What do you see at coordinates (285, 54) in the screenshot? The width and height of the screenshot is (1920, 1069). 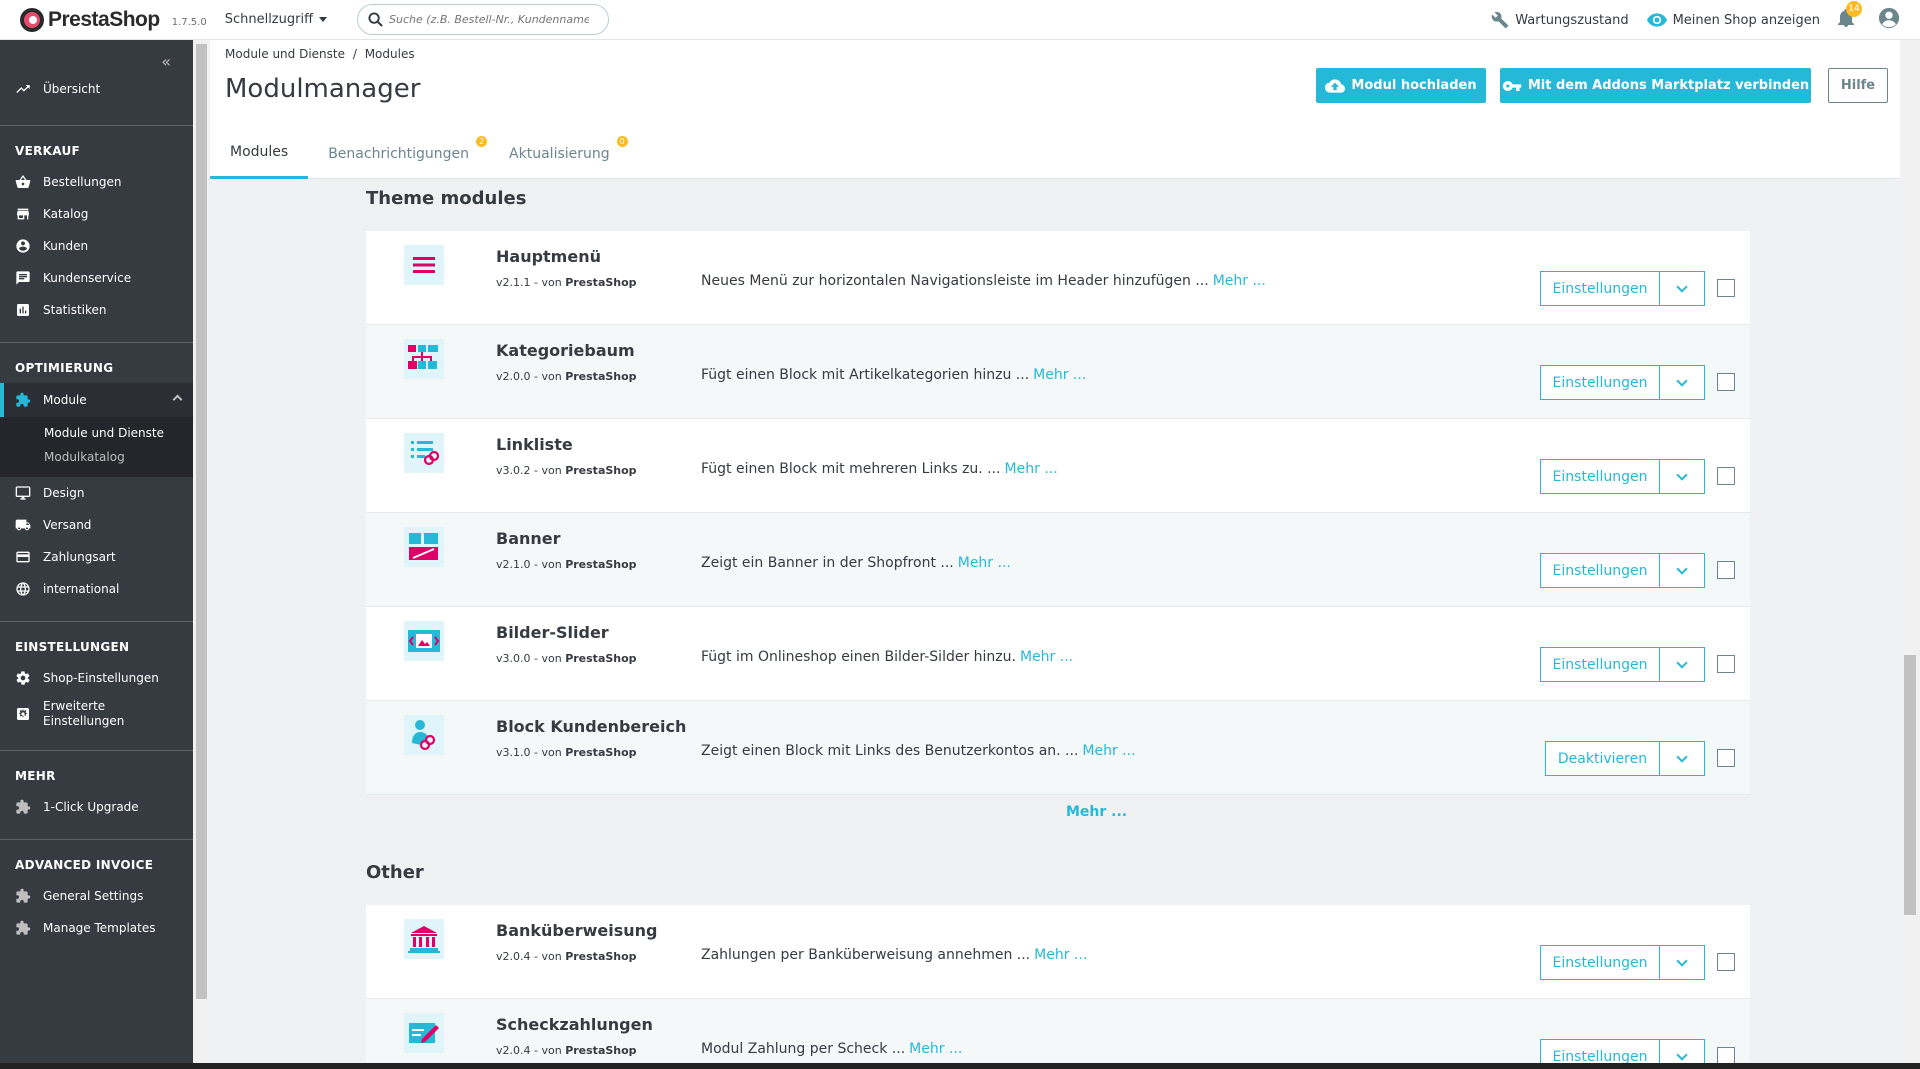 I see `breadcrumb-item: Module und Dienste` at bounding box center [285, 54].